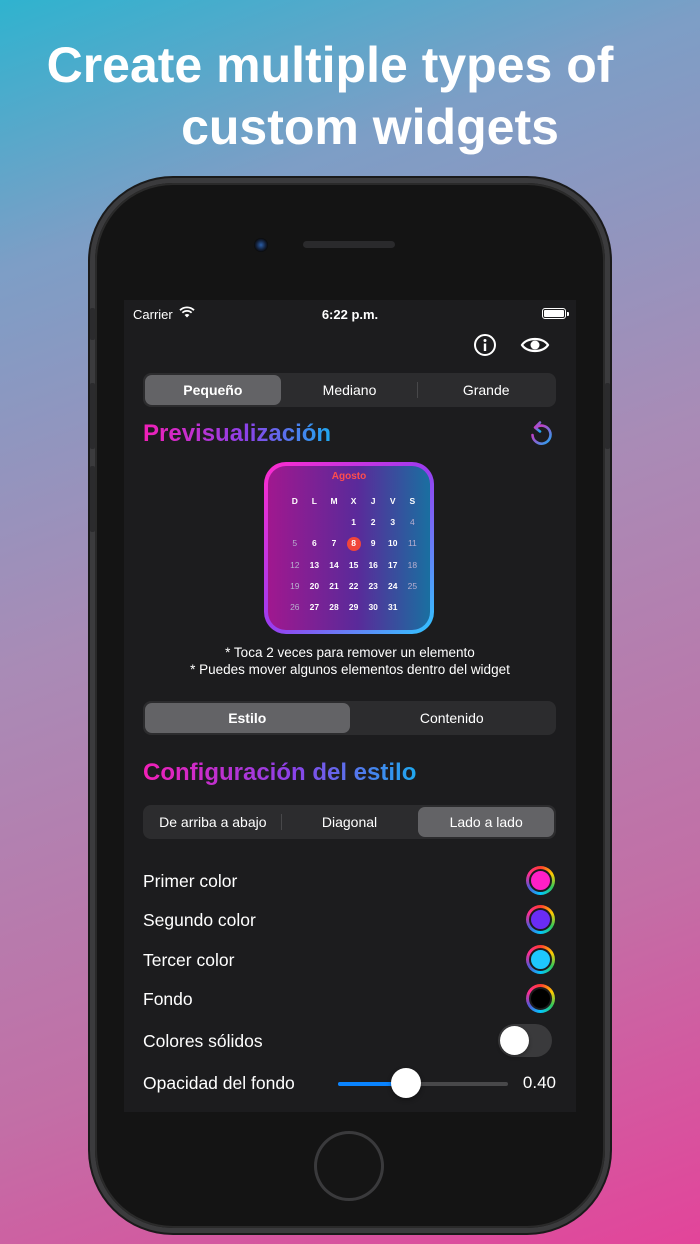  Describe the element at coordinates (393, 564) in the screenshot. I see `calendar-day: 17` at that location.